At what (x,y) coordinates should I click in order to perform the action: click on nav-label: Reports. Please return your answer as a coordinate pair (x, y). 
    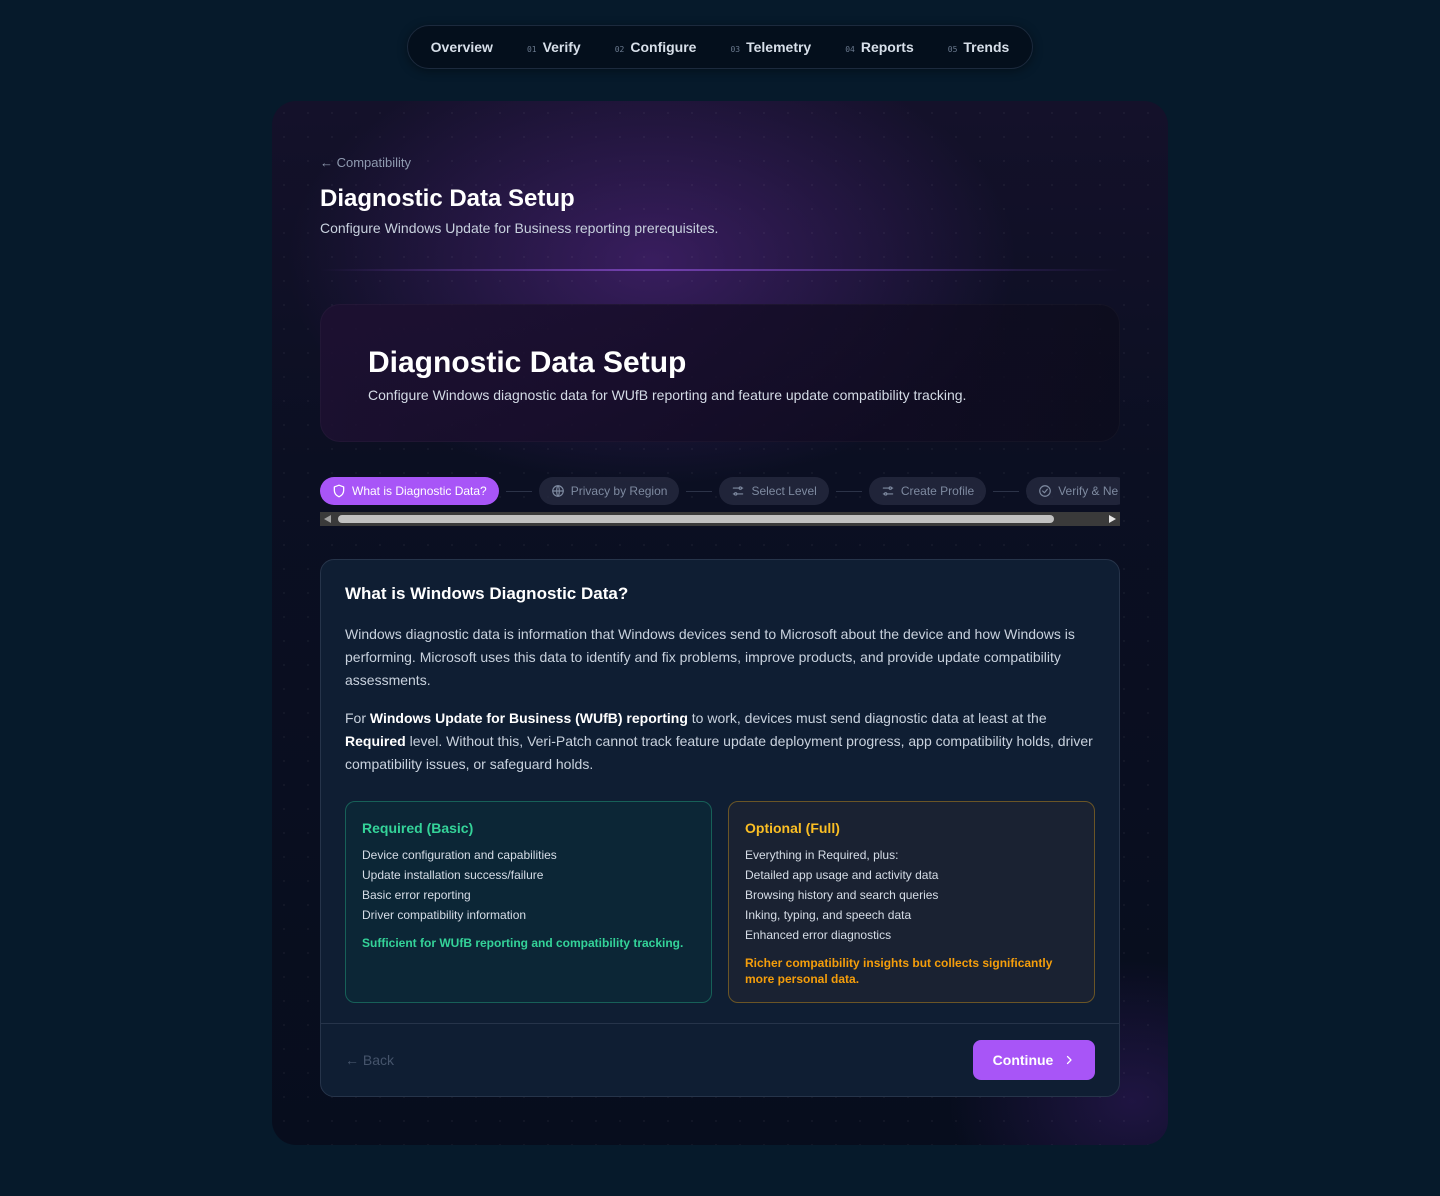
    Looking at the image, I should click on (887, 47).